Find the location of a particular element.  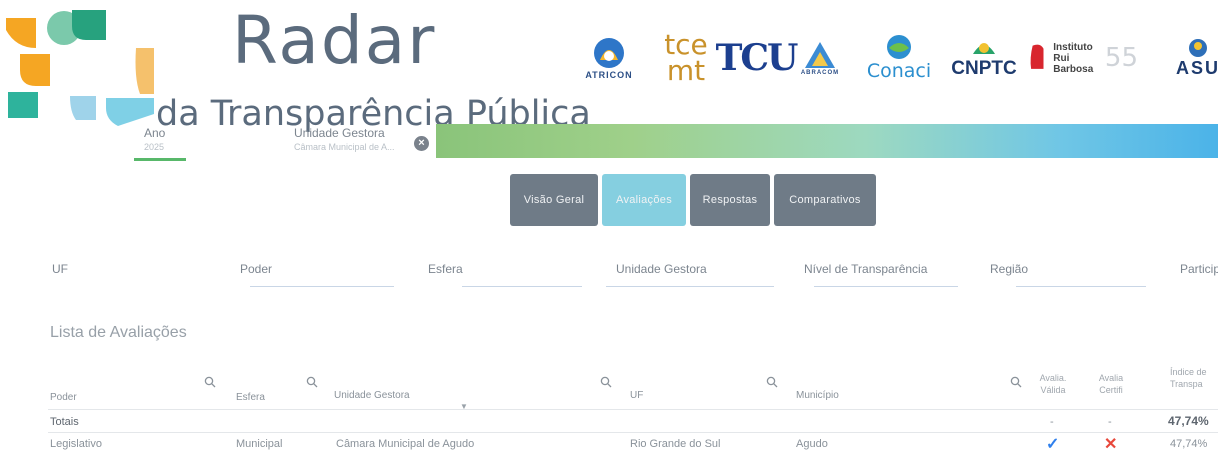

tab-comparativos: Comparativos is located at coordinates (825, 200).